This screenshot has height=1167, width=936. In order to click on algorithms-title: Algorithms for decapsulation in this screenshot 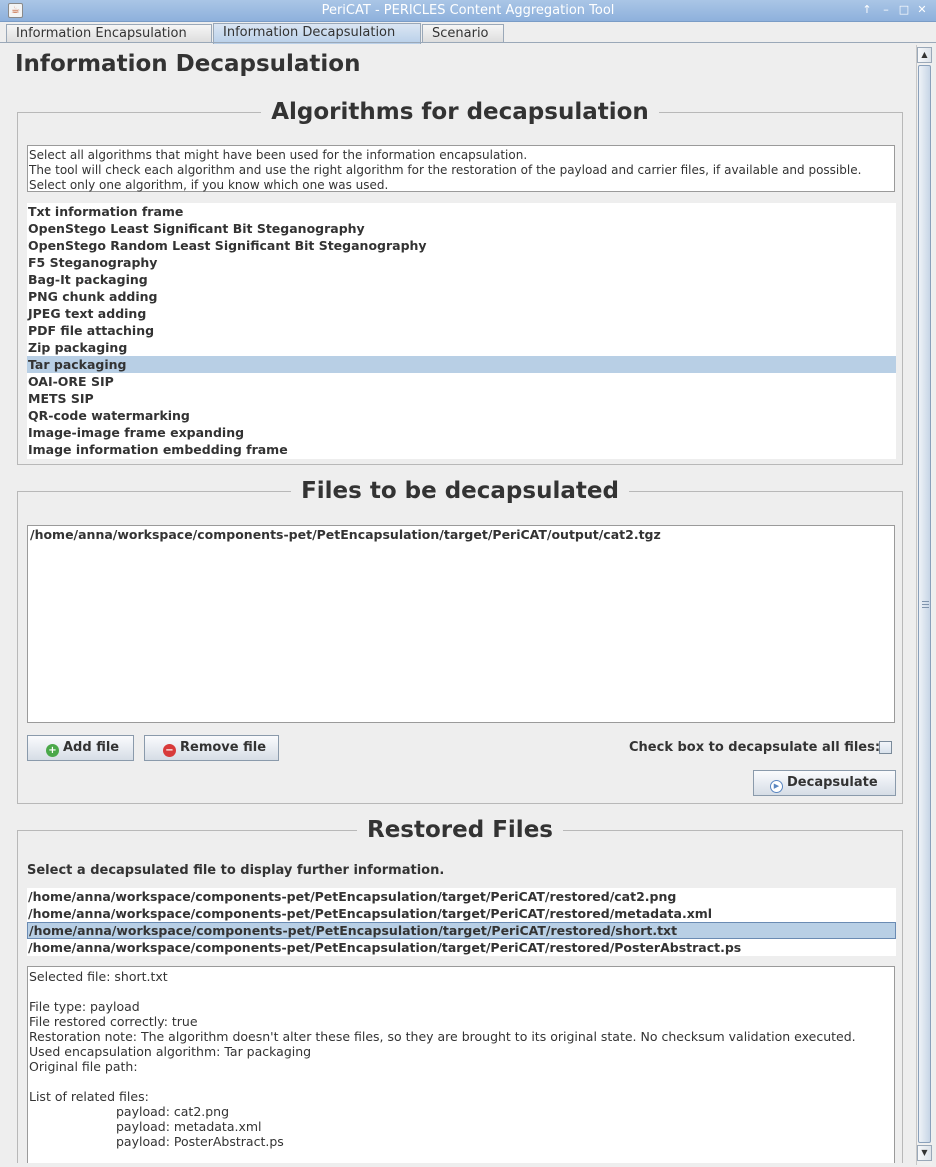, I will do `click(460, 112)`.